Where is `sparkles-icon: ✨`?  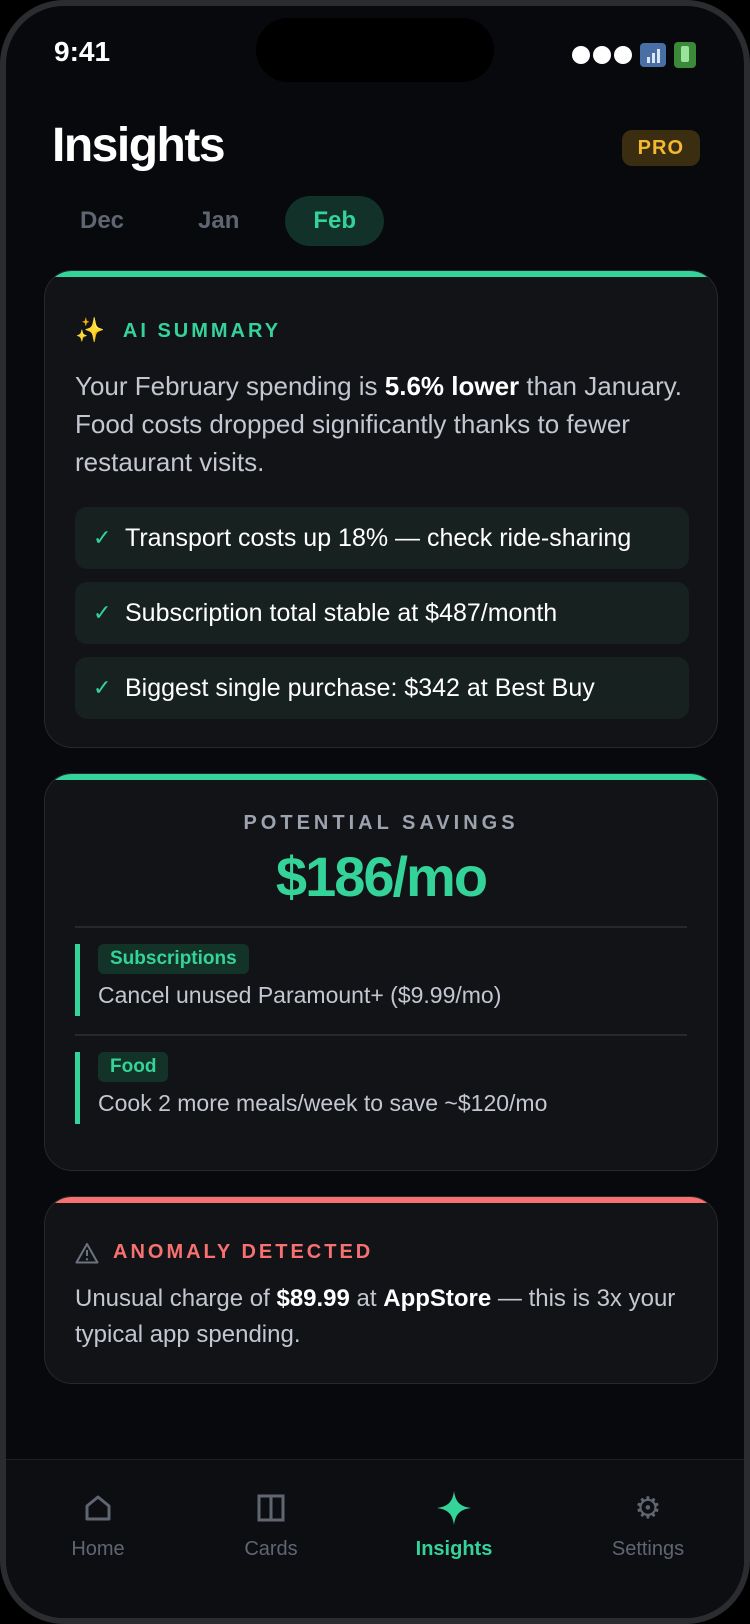
sparkles-icon: ✨ is located at coordinates (90, 330).